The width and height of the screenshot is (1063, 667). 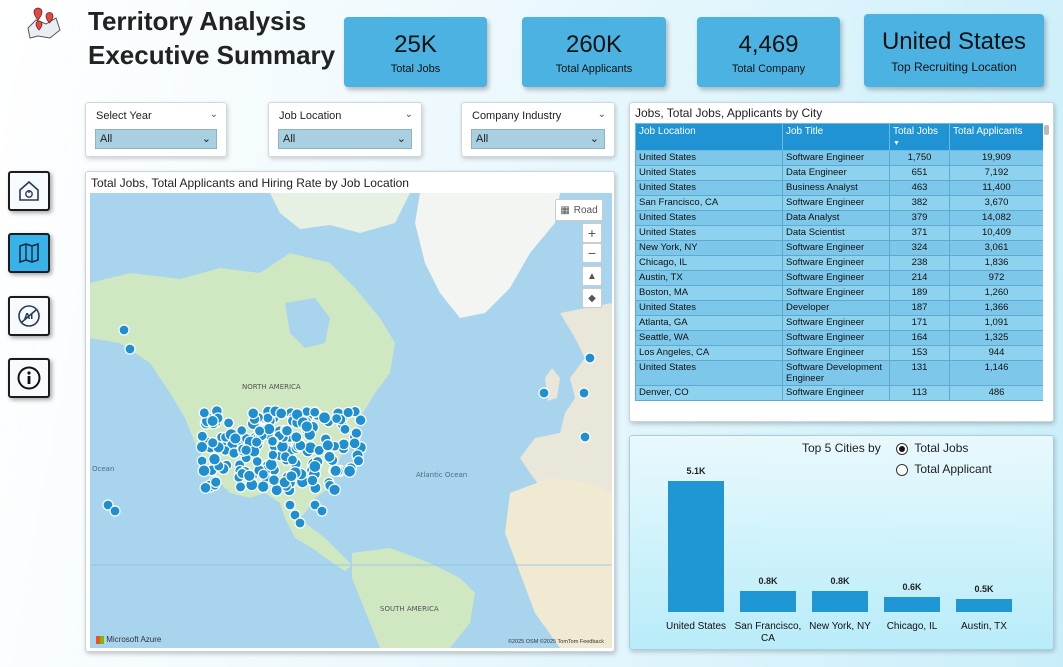 I want to click on nav-home-button, so click(x=29, y=191).